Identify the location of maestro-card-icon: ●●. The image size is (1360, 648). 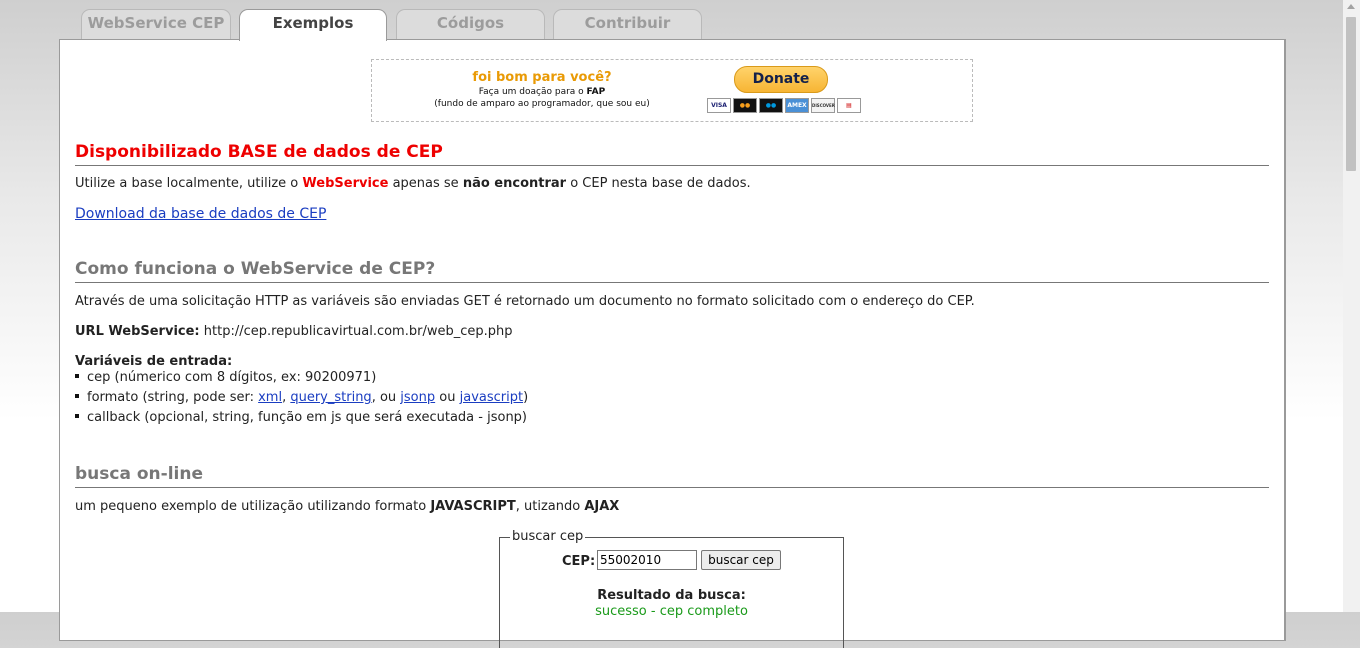
(771, 105).